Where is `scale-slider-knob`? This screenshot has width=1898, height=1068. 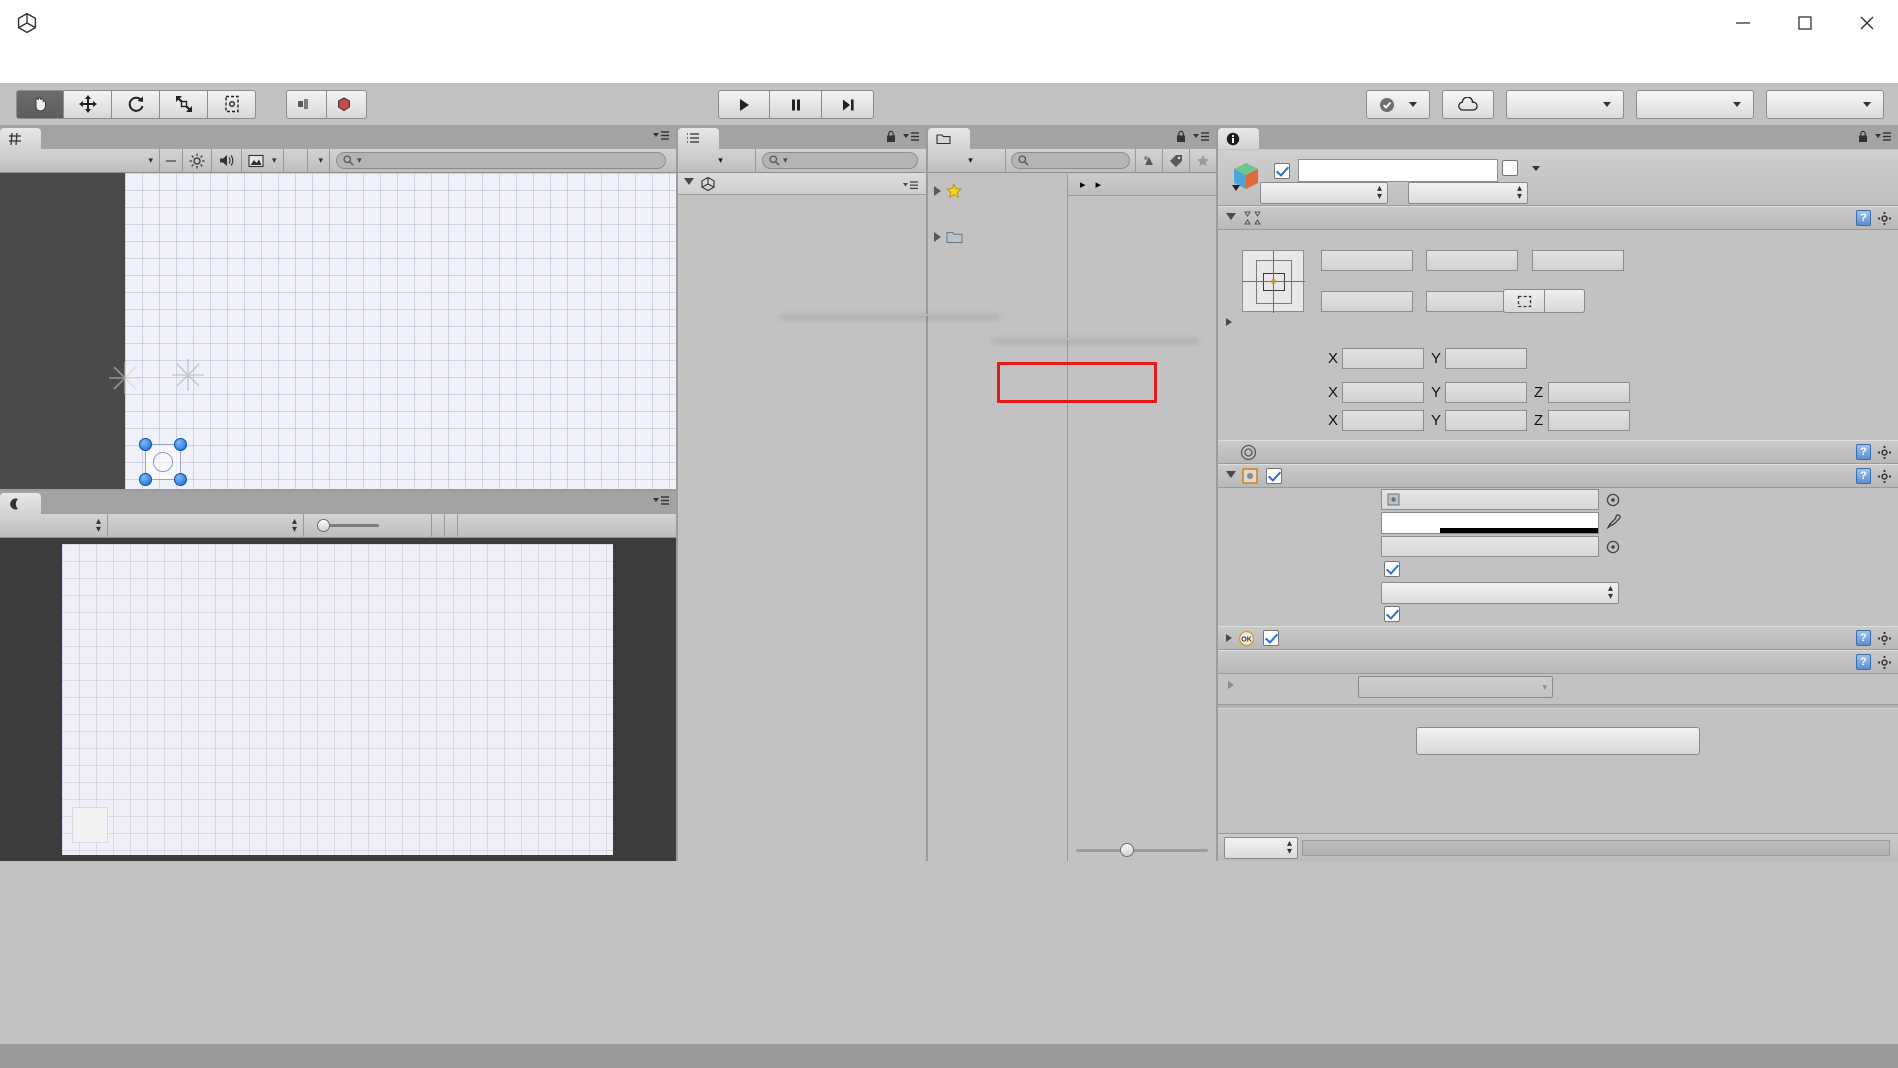
scale-slider-knob is located at coordinates (323, 525).